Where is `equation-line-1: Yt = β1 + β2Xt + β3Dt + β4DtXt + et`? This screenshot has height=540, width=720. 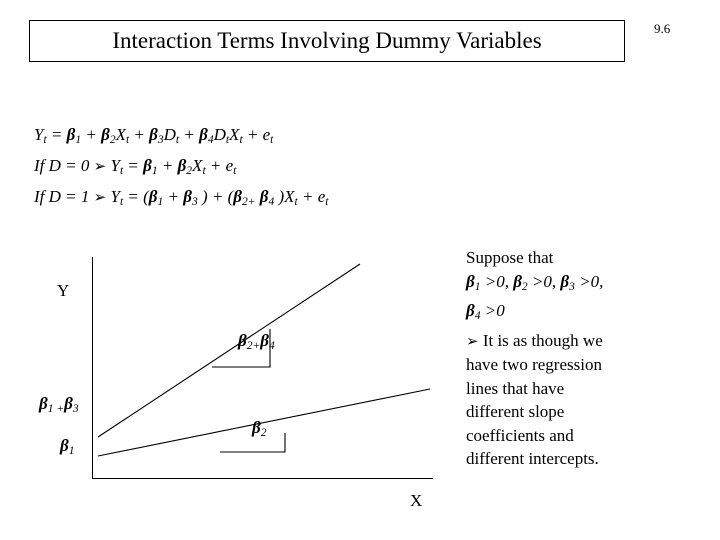
equation-line-1: Yt = β1 + β2Xt + β3Dt + β4DtXt + et is located at coordinates (154, 136).